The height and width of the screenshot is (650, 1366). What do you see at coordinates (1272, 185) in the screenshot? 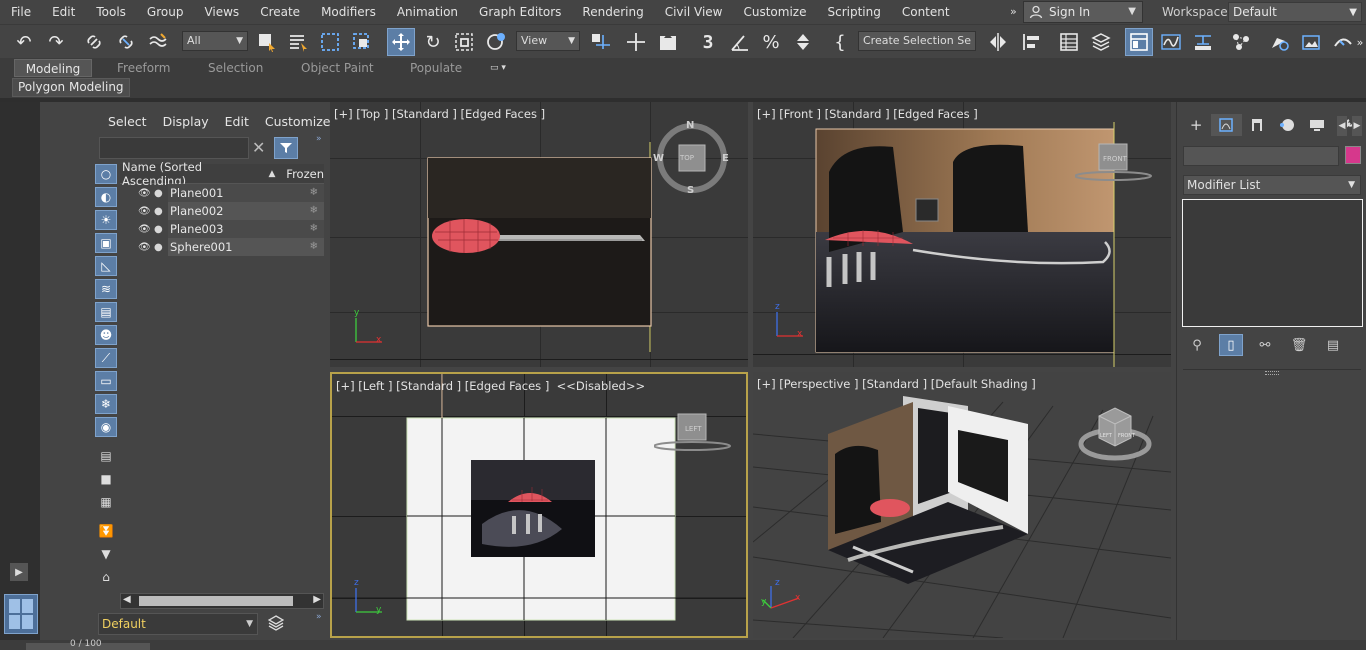
I see `modifier-list-dropdown: Modifier List ▼` at bounding box center [1272, 185].